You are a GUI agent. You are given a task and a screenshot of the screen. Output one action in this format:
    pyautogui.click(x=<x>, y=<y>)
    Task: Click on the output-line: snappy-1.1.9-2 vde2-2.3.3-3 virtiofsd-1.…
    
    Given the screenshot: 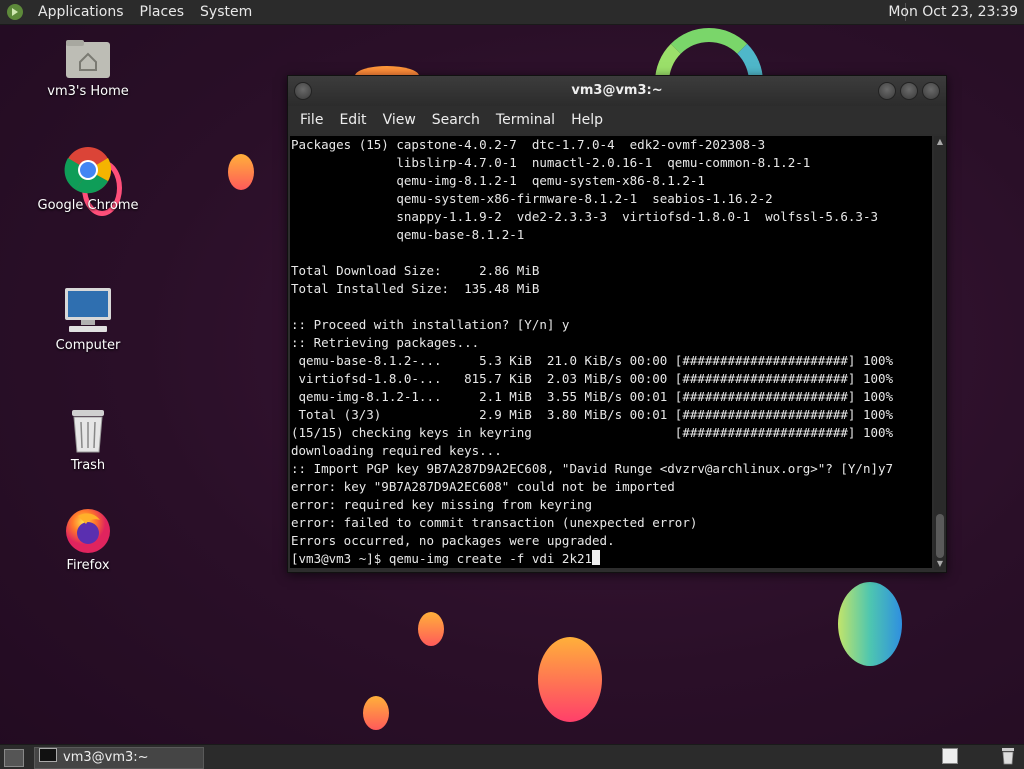 What is the action you would take?
    pyautogui.click(x=584, y=216)
    